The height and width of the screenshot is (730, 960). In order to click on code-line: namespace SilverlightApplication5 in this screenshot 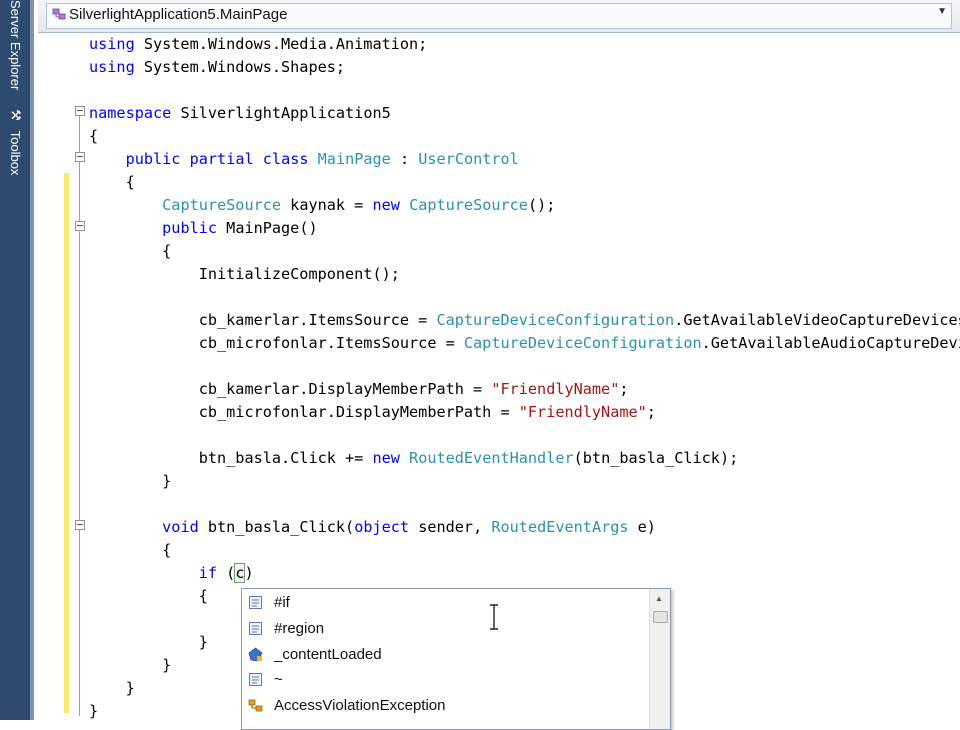, I will do `click(240, 113)`.